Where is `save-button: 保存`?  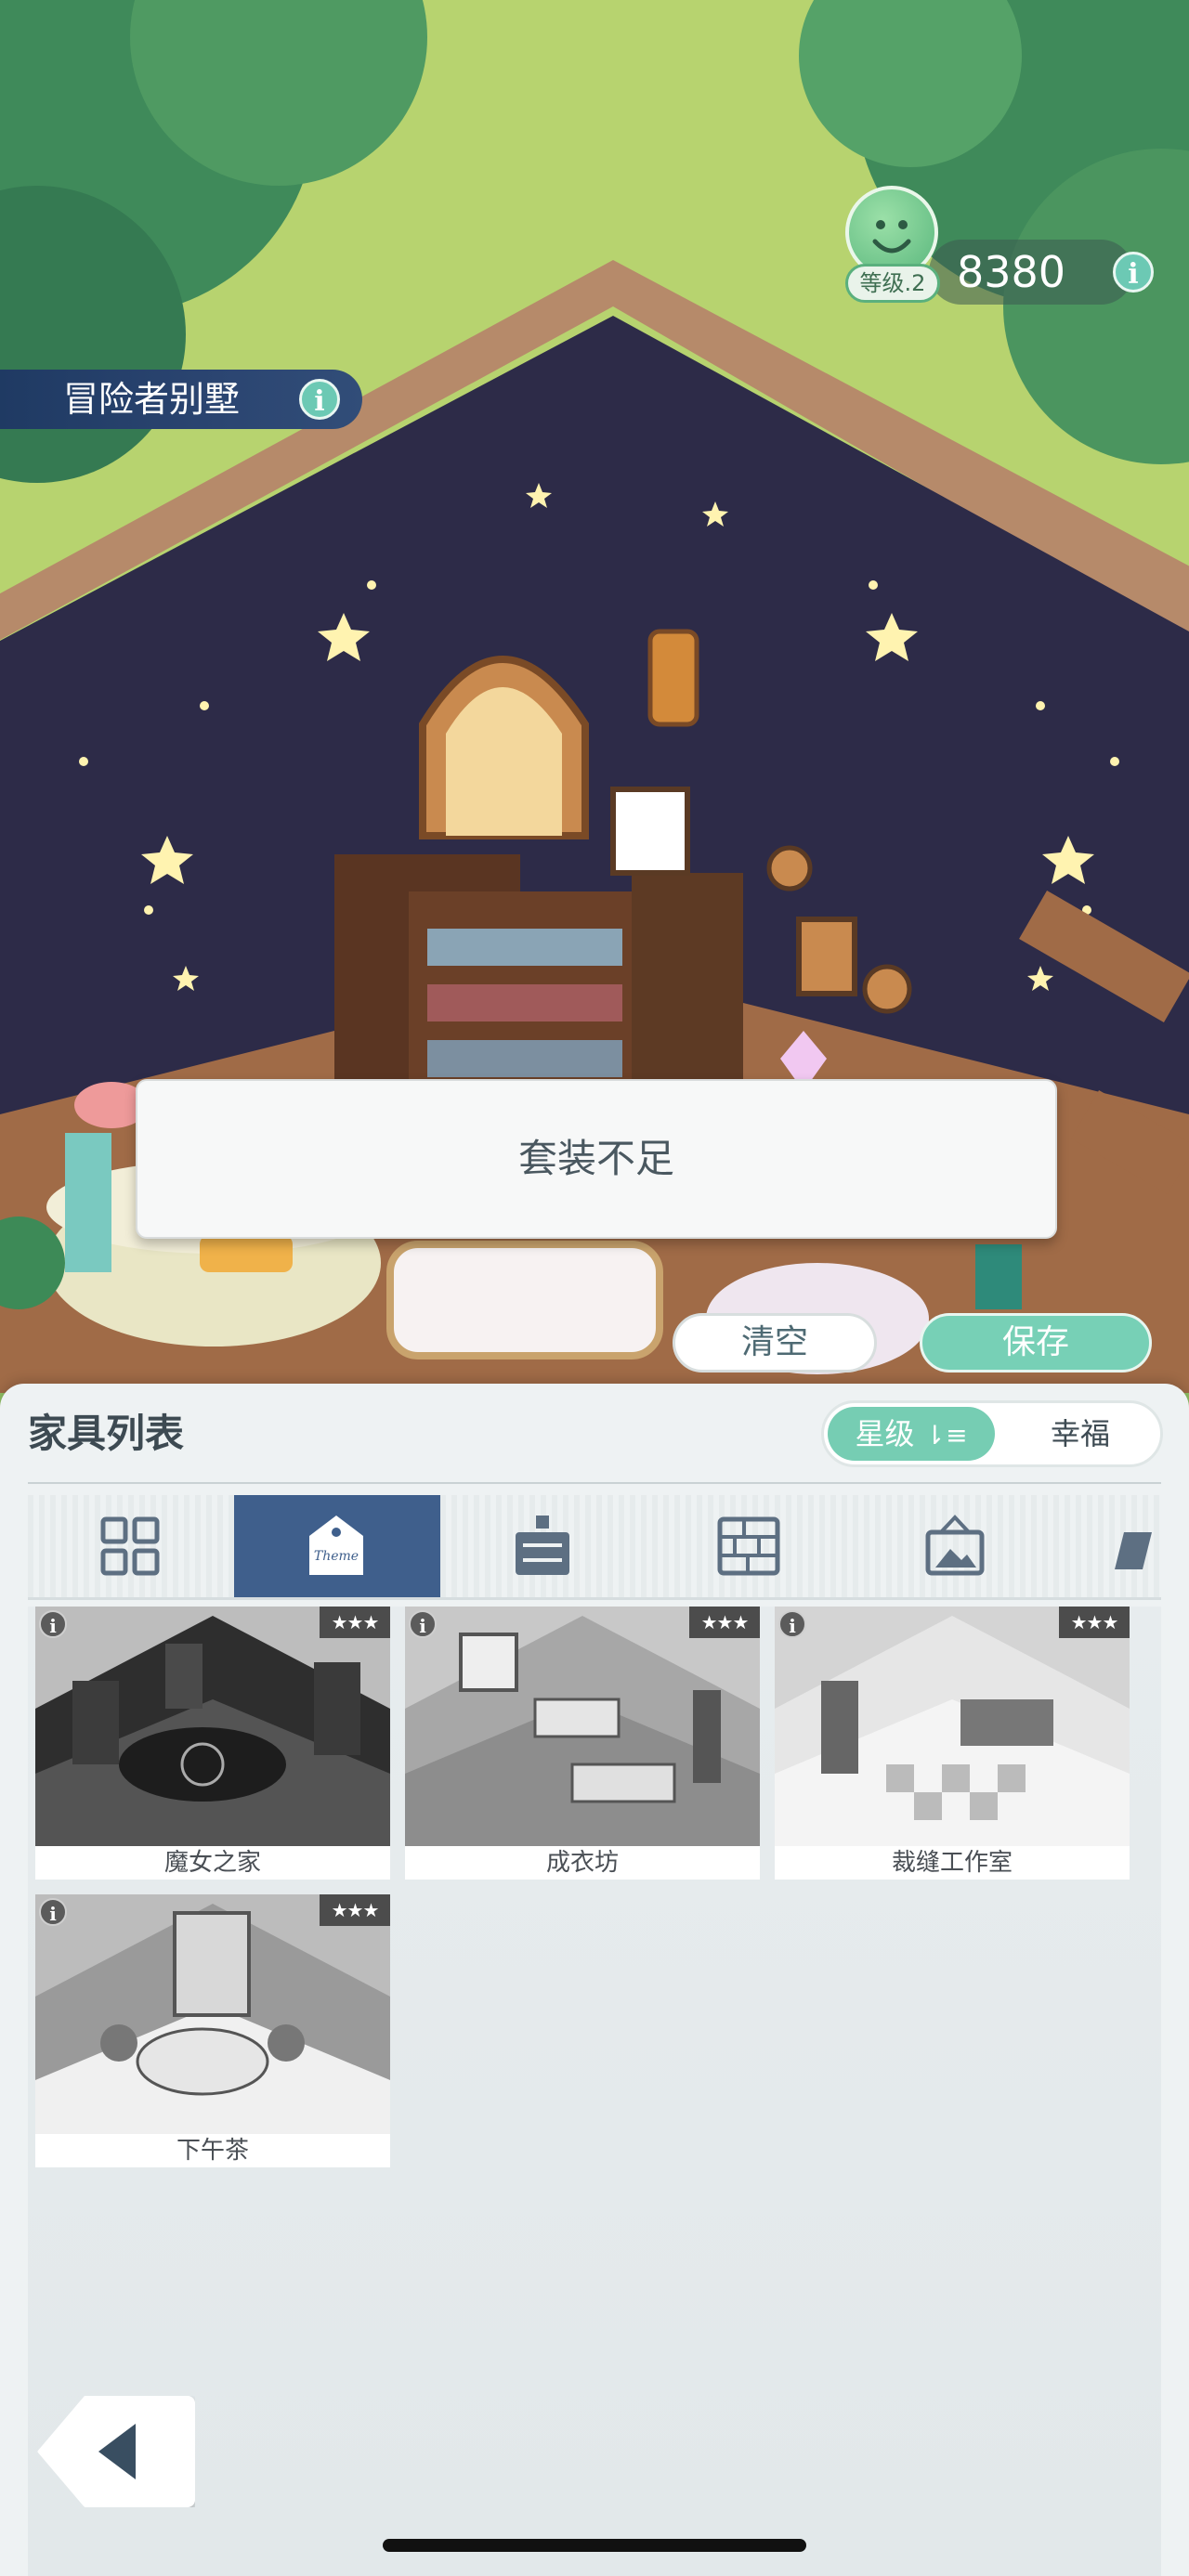
save-button: 保存 is located at coordinates (1036, 1343).